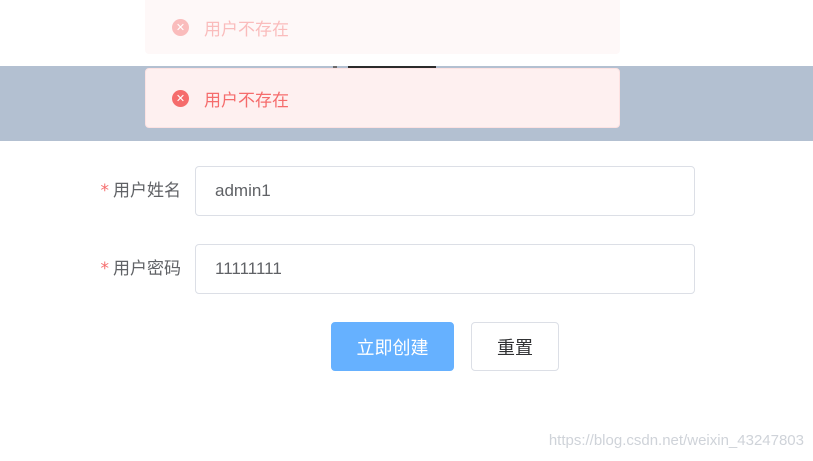  I want to click on username-label: * 用户姓名, so click(121, 191).